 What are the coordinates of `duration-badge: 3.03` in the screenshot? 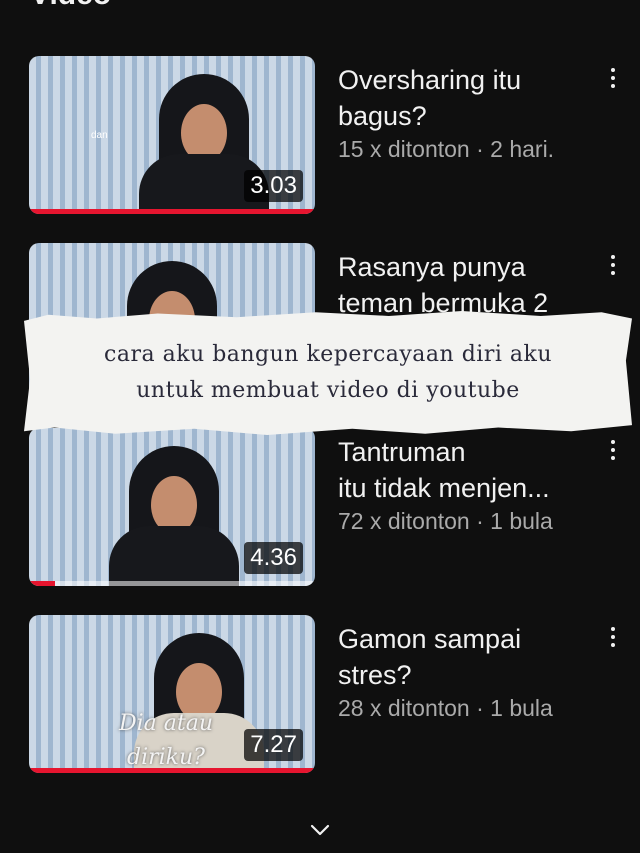 It's located at (273, 186).